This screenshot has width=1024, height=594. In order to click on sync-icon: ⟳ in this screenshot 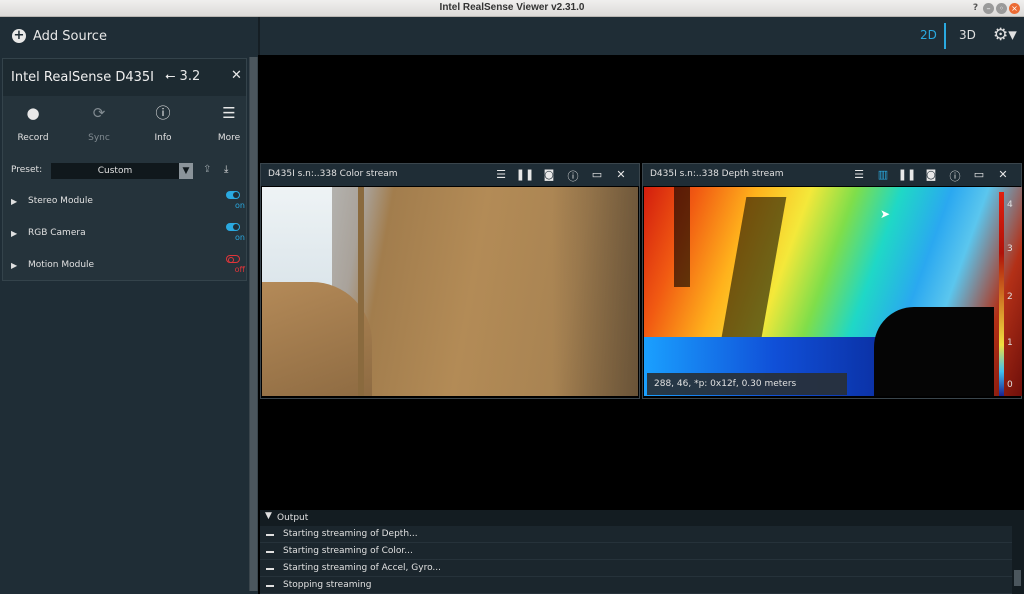, I will do `click(99, 113)`.